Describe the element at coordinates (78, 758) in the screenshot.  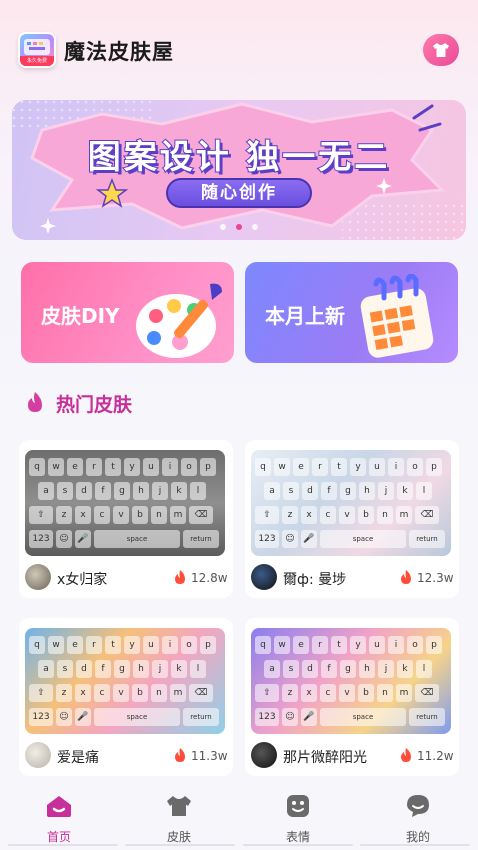
I see `author-name: 爱是痛` at that location.